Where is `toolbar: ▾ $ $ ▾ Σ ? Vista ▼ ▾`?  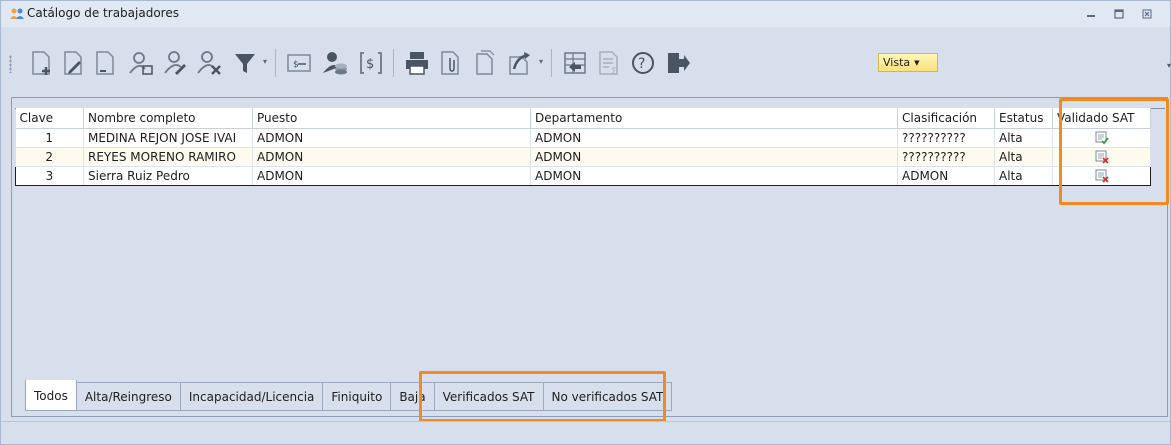
toolbar: ▾ $ $ ▾ Σ ? Vista ▼ ▾ is located at coordinates (590, 63).